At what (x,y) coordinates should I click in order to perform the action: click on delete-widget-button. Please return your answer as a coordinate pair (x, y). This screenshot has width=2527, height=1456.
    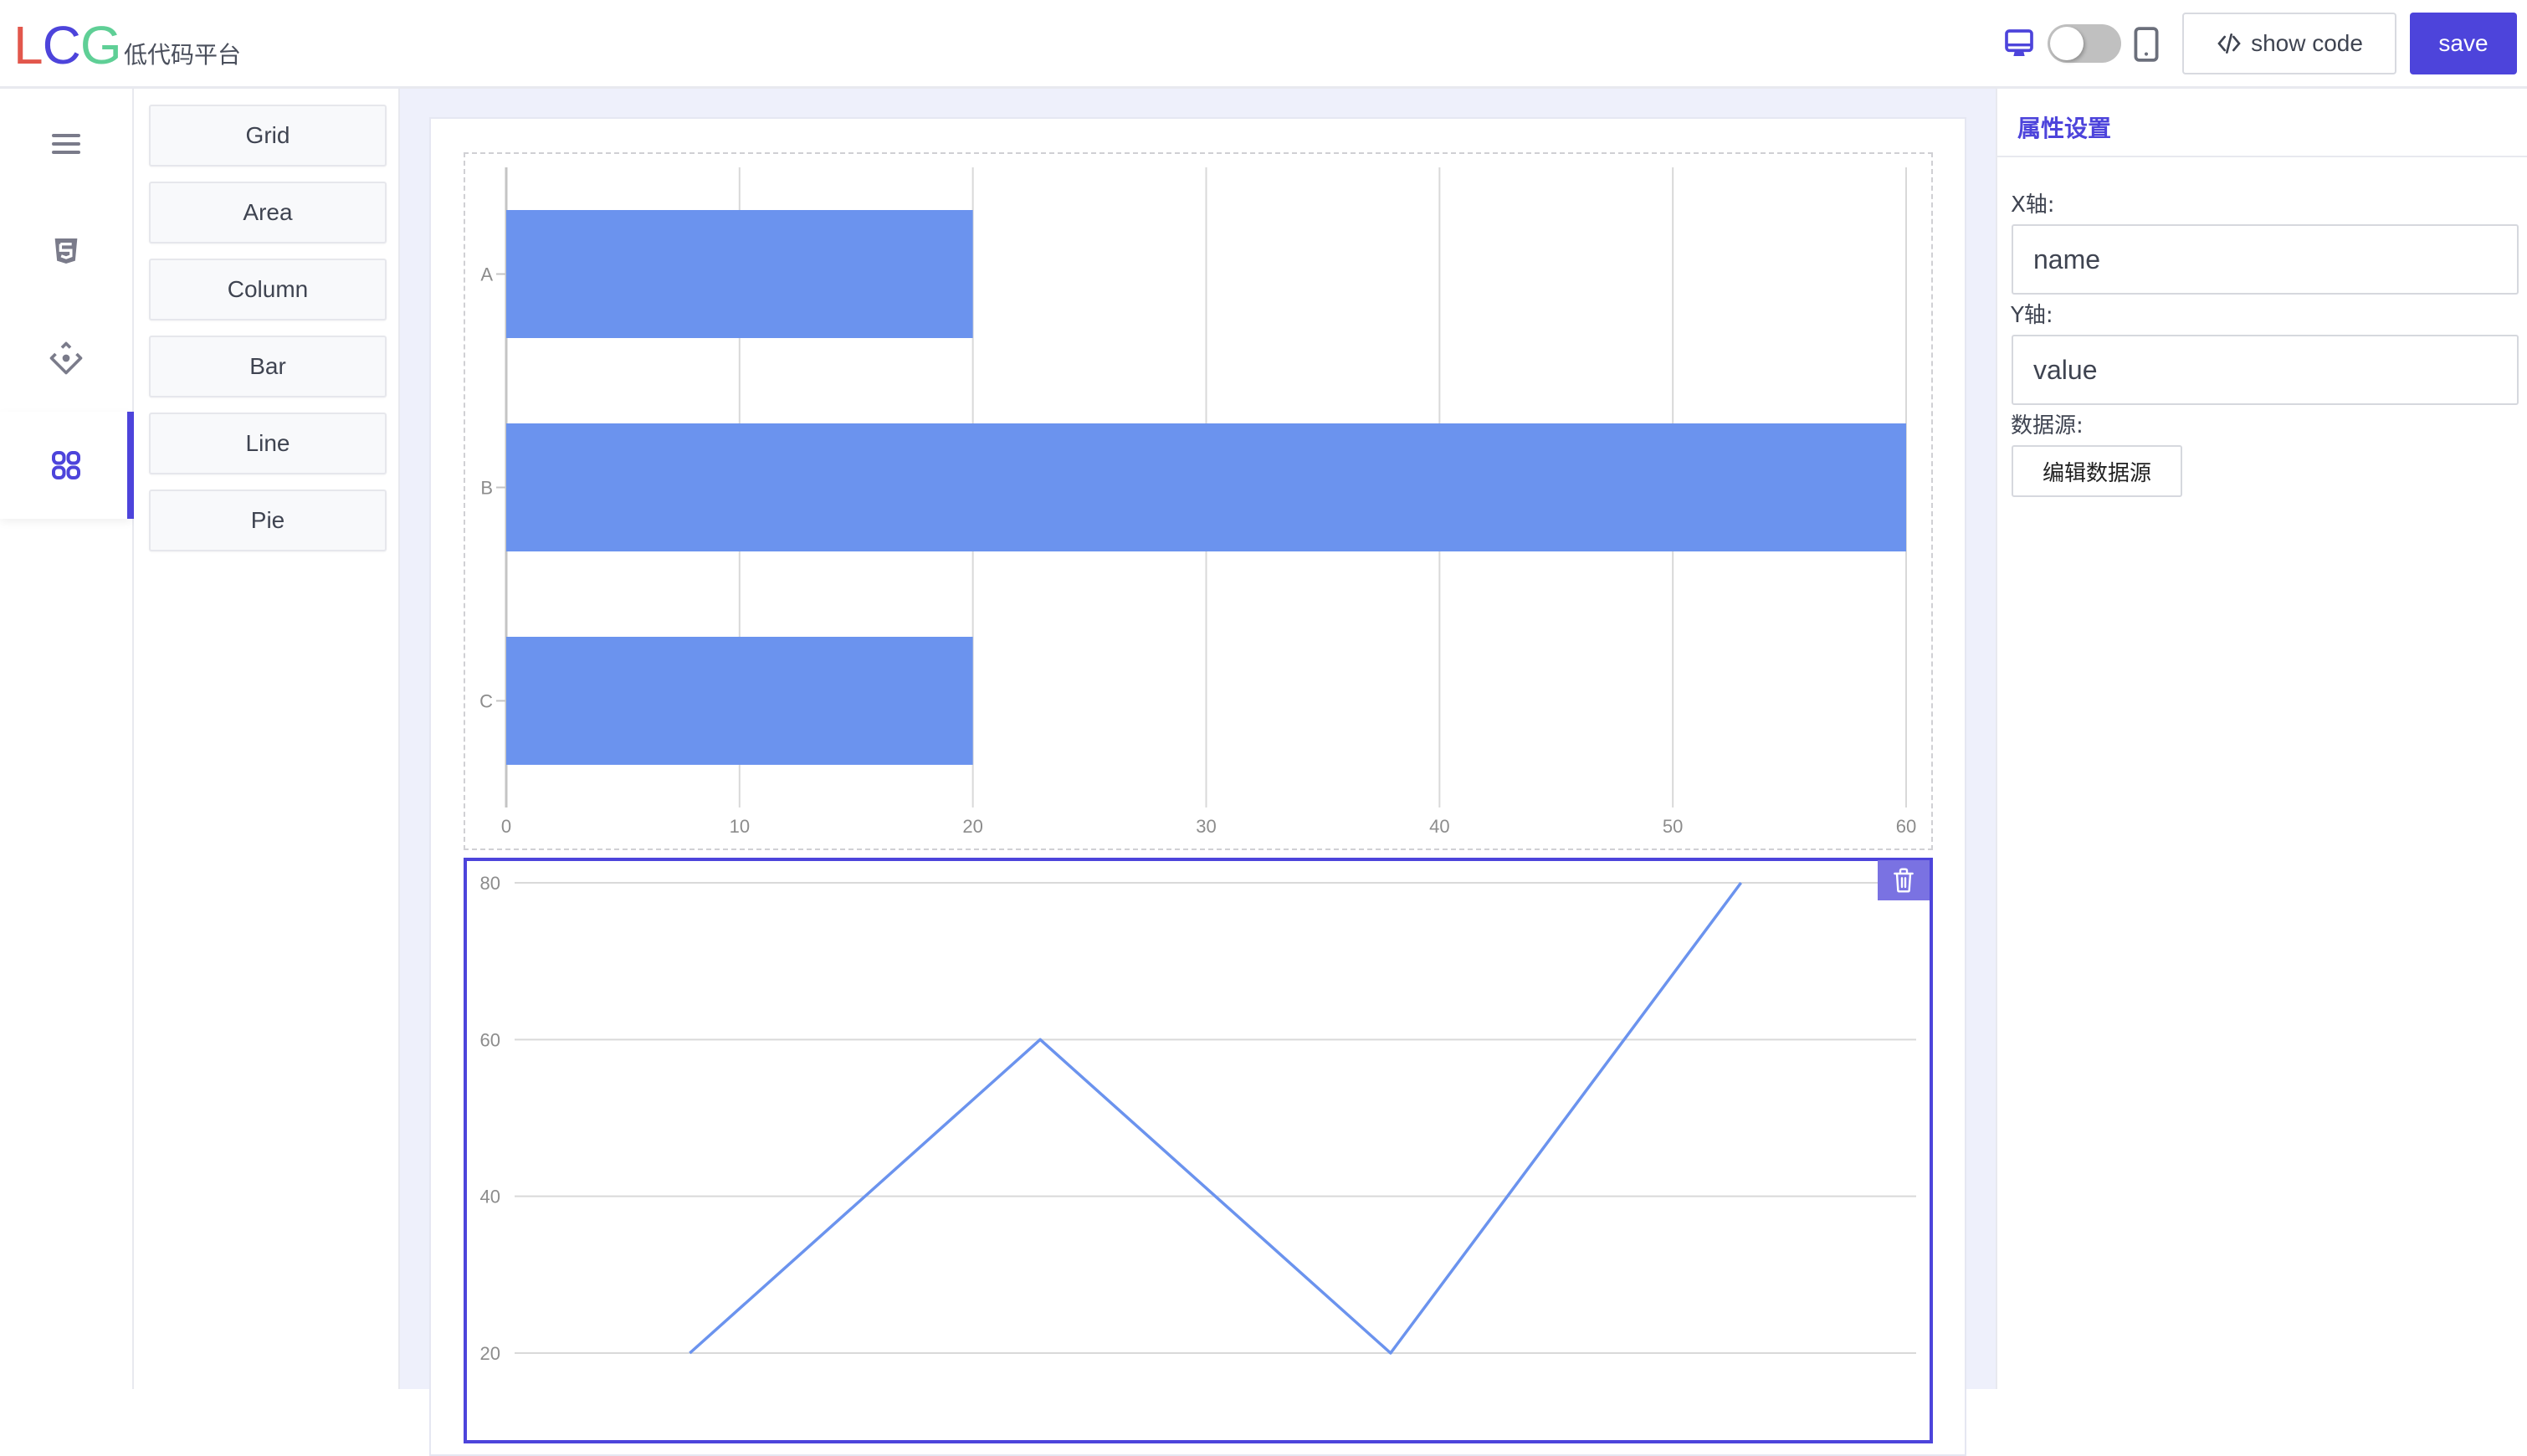
    Looking at the image, I should click on (1904, 880).